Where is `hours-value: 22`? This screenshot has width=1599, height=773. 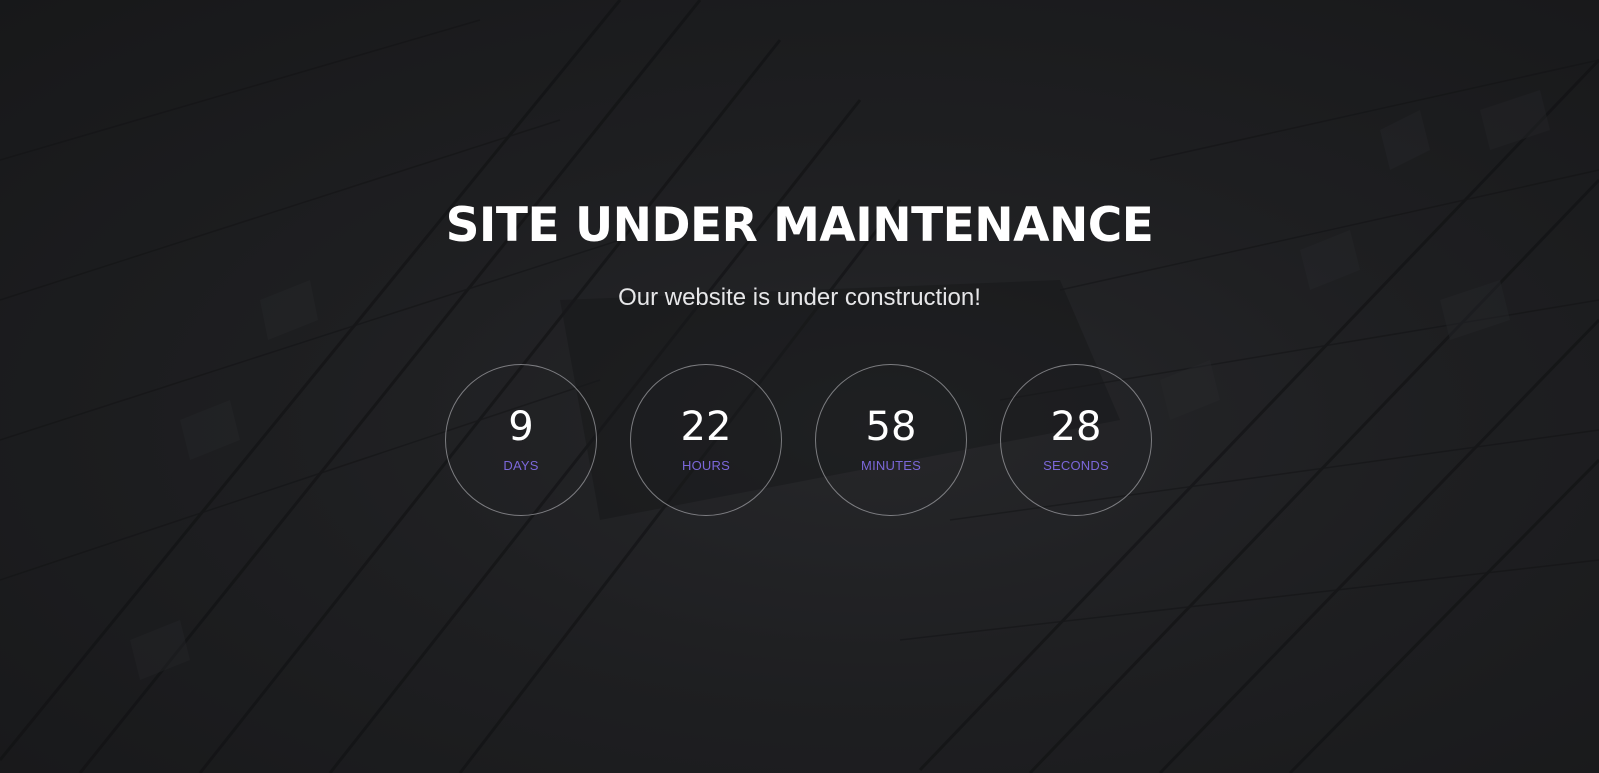 hours-value: 22 is located at coordinates (706, 427).